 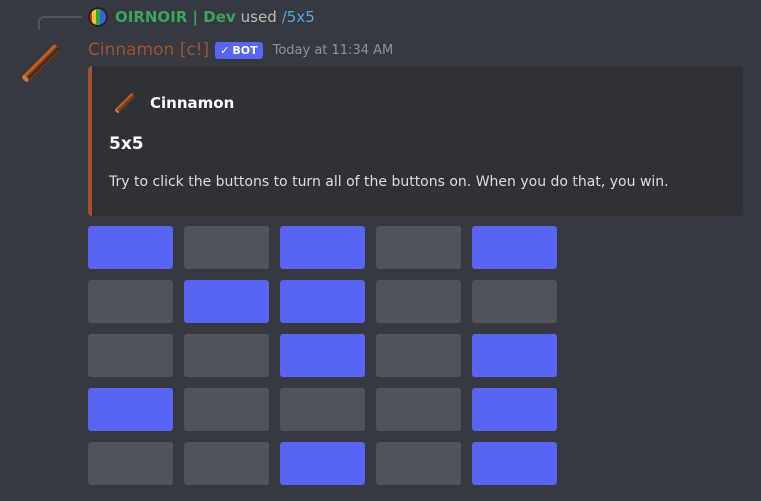 What do you see at coordinates (130, 409) in the screenshot?
I see `grid-button-r4-c1` at bounding box center [130, 409].